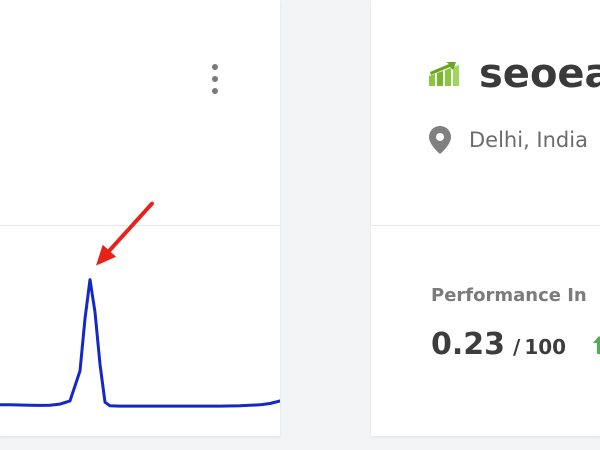  What do you see at coordinates (539, 74) in the screenshot?
I see `brand-name: seoea` at bounding box center [539, 74].